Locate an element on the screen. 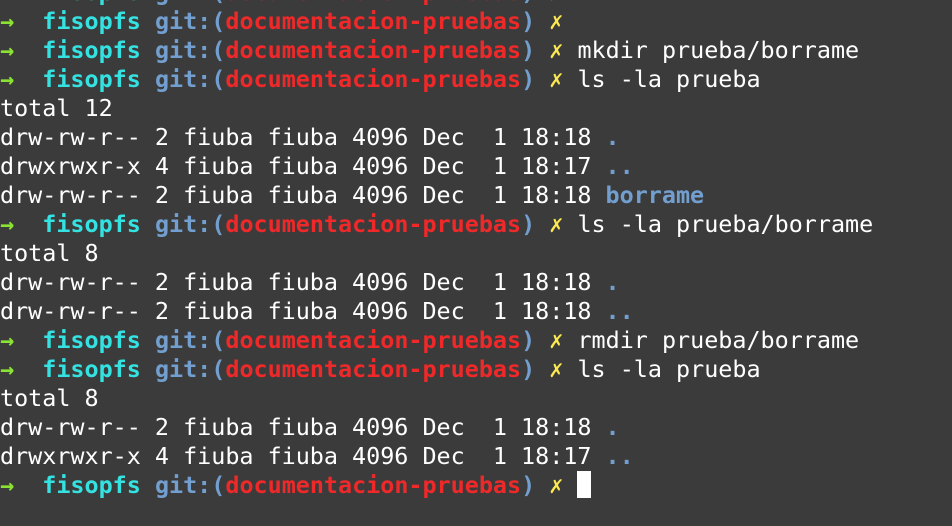 The image size is (952, 526). command-text: mkdir prueba/borrame is located at coordinates (718, 50).